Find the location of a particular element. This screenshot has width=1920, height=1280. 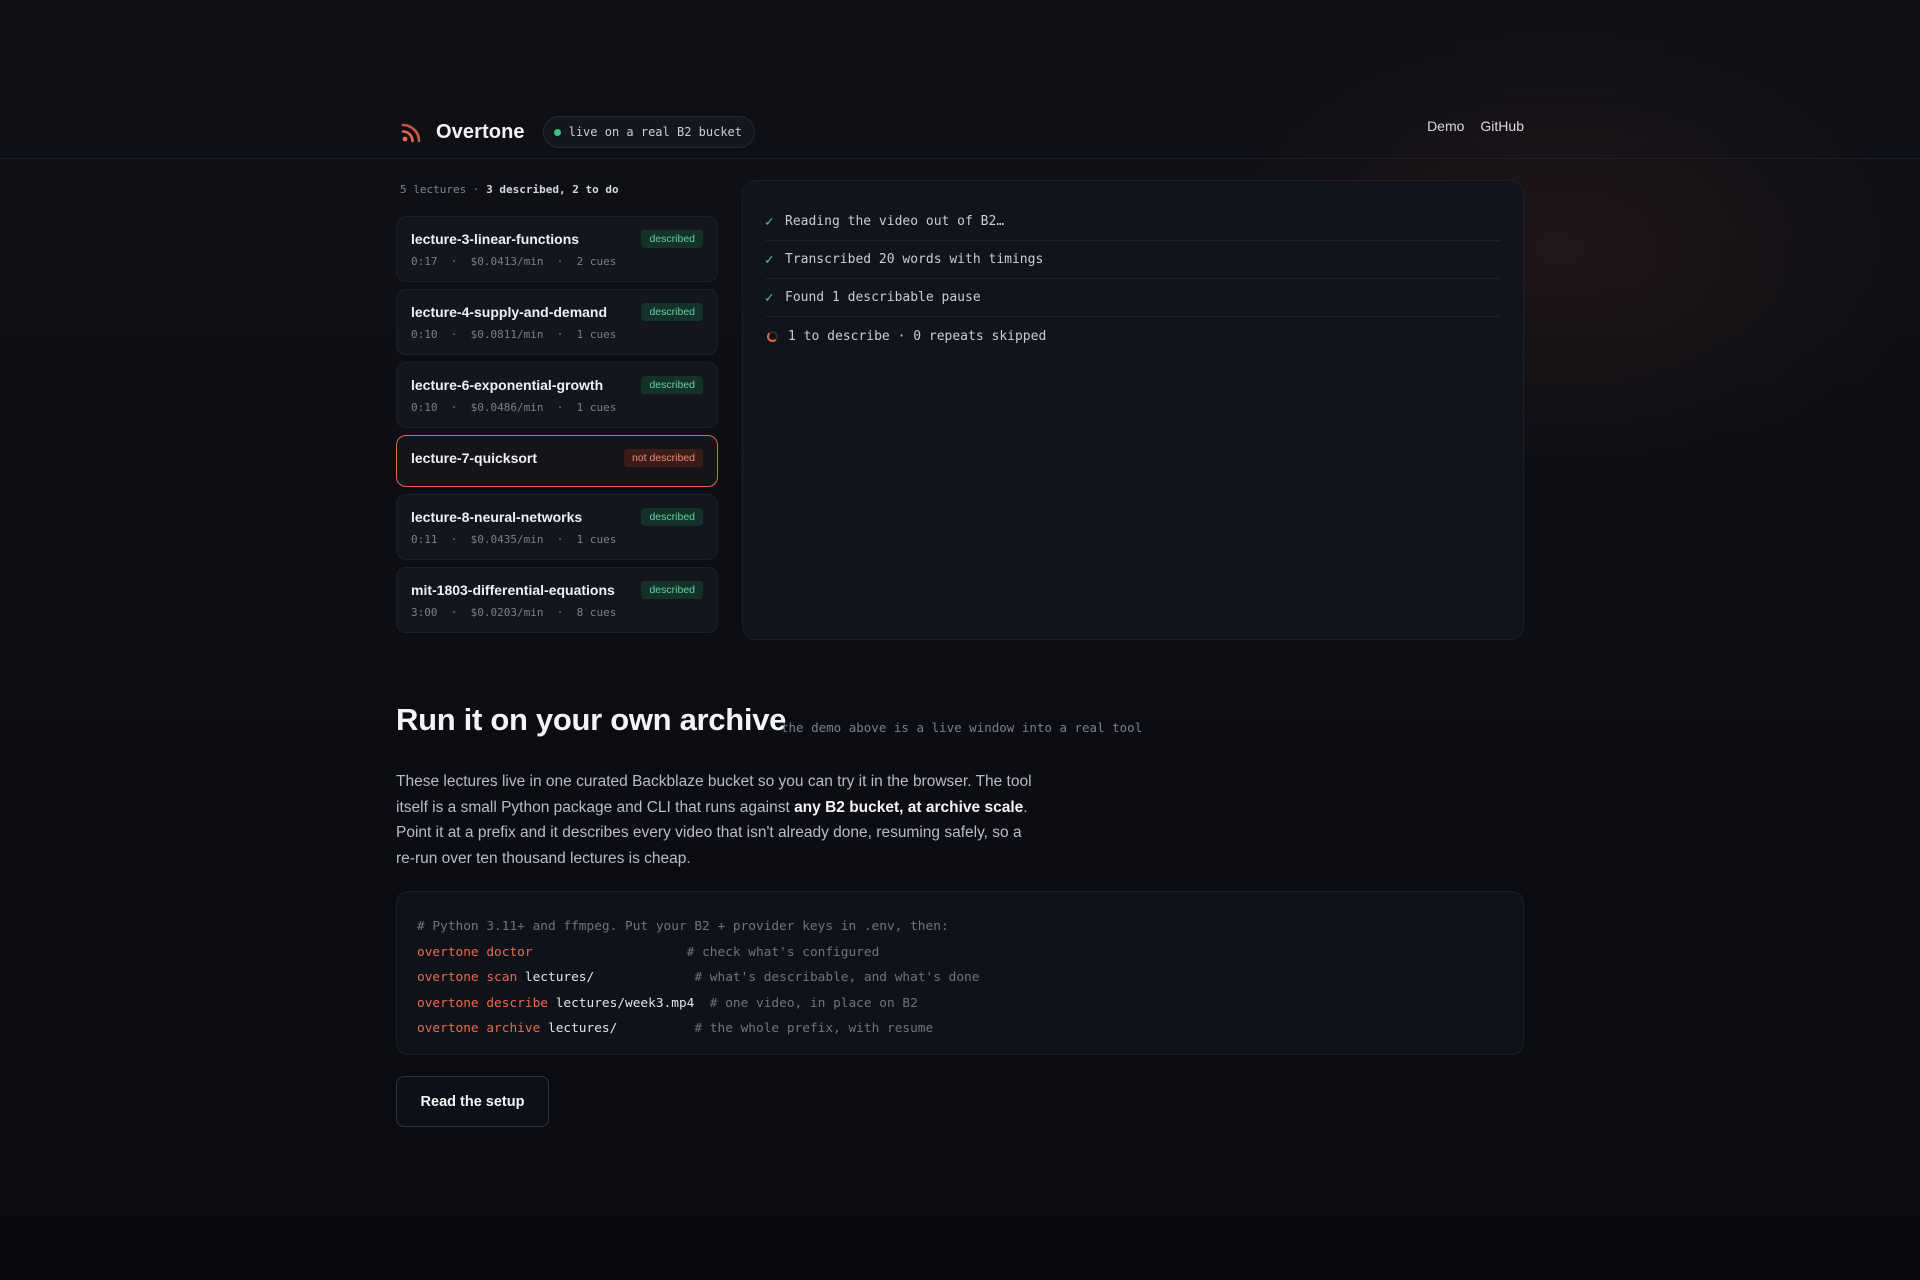

lectures-status: 3 described, 2 to do is located at coordinates (552, 189).